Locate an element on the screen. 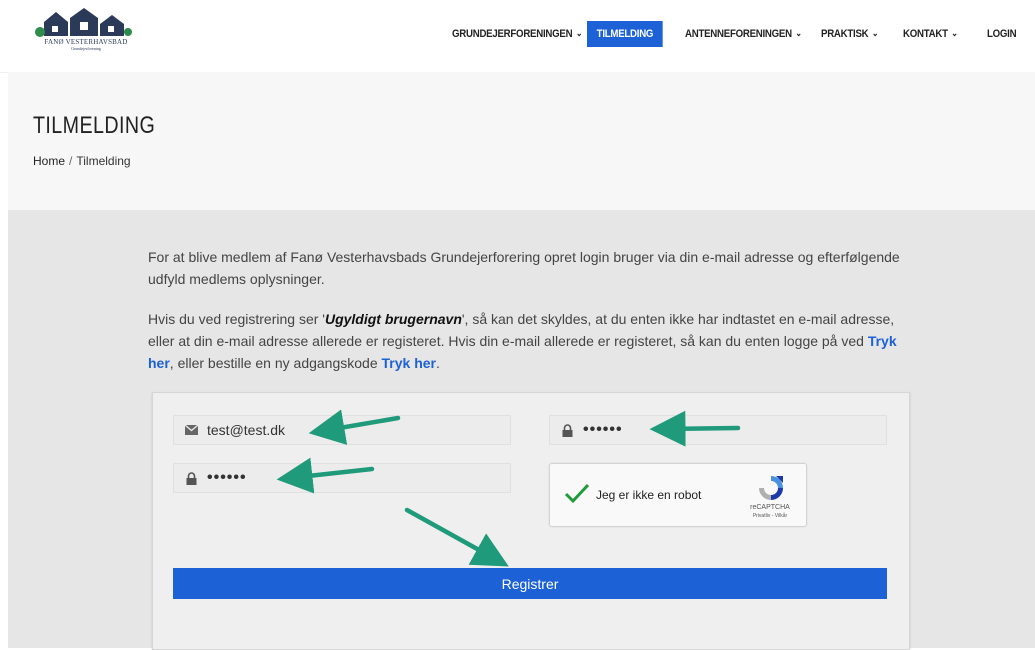 The width and height of the screenshot is (1035, 650). logo-subtitle: Grundejerforening is located at coordinates (86, 48).